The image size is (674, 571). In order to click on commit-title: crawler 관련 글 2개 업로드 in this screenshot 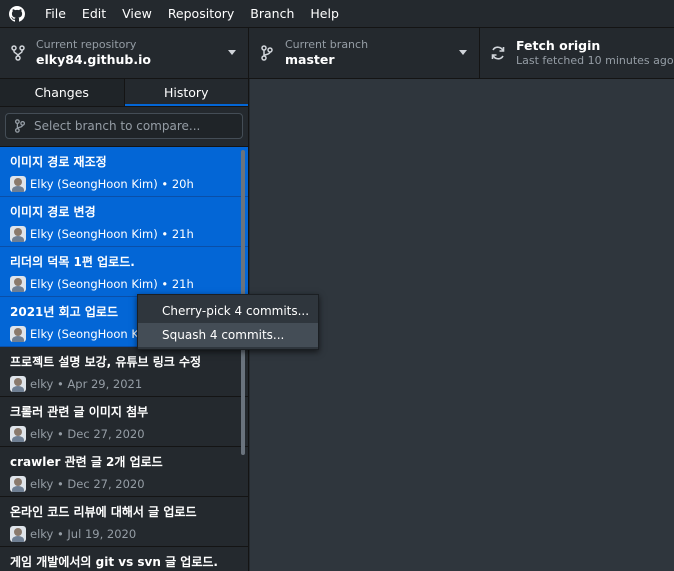, I will do `click(86, 462)`.